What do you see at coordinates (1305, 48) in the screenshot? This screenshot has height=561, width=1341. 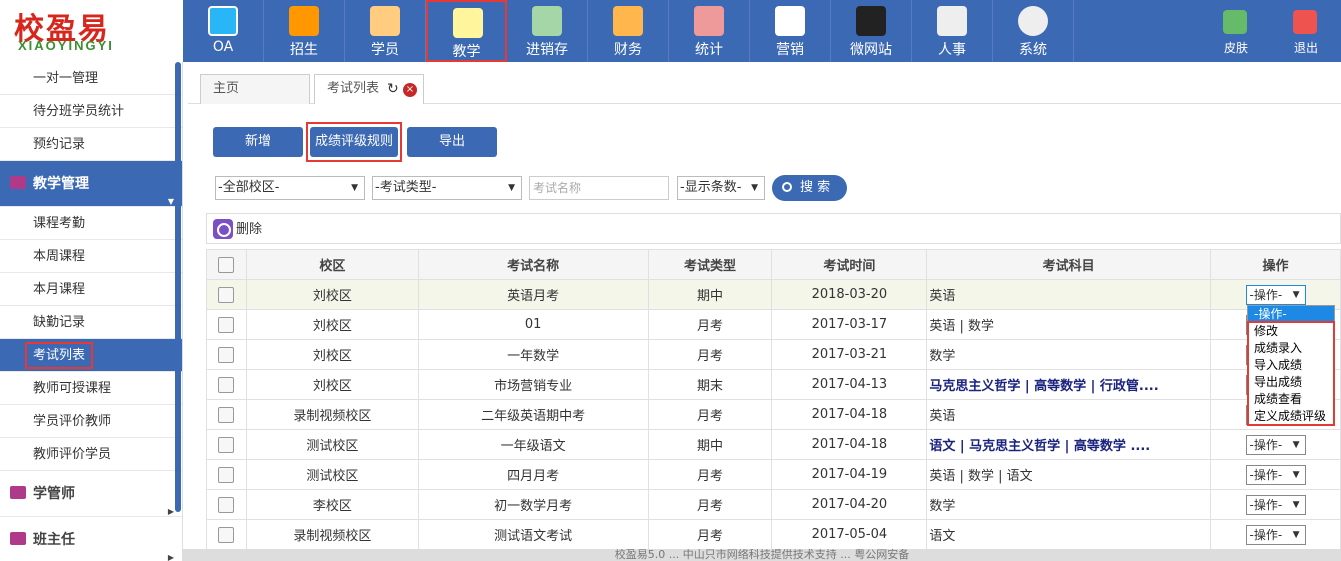 I see `nav-logout-label: 退出` at bounding box center [1305, 48].